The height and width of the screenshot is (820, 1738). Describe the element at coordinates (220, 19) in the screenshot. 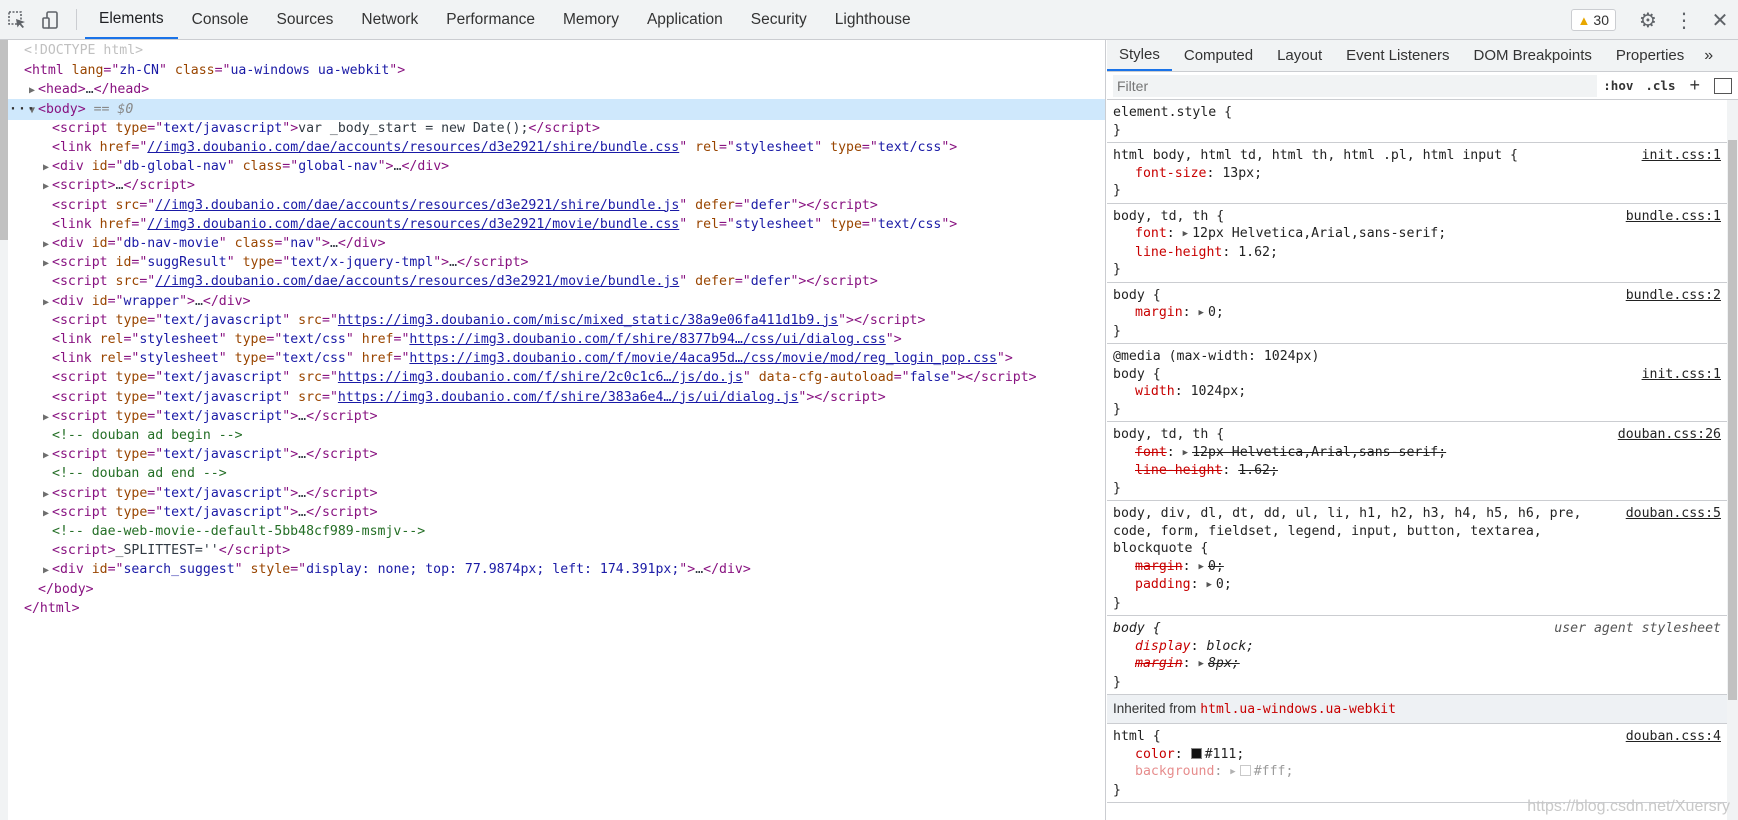

I see `tab-console: Console` at that location.